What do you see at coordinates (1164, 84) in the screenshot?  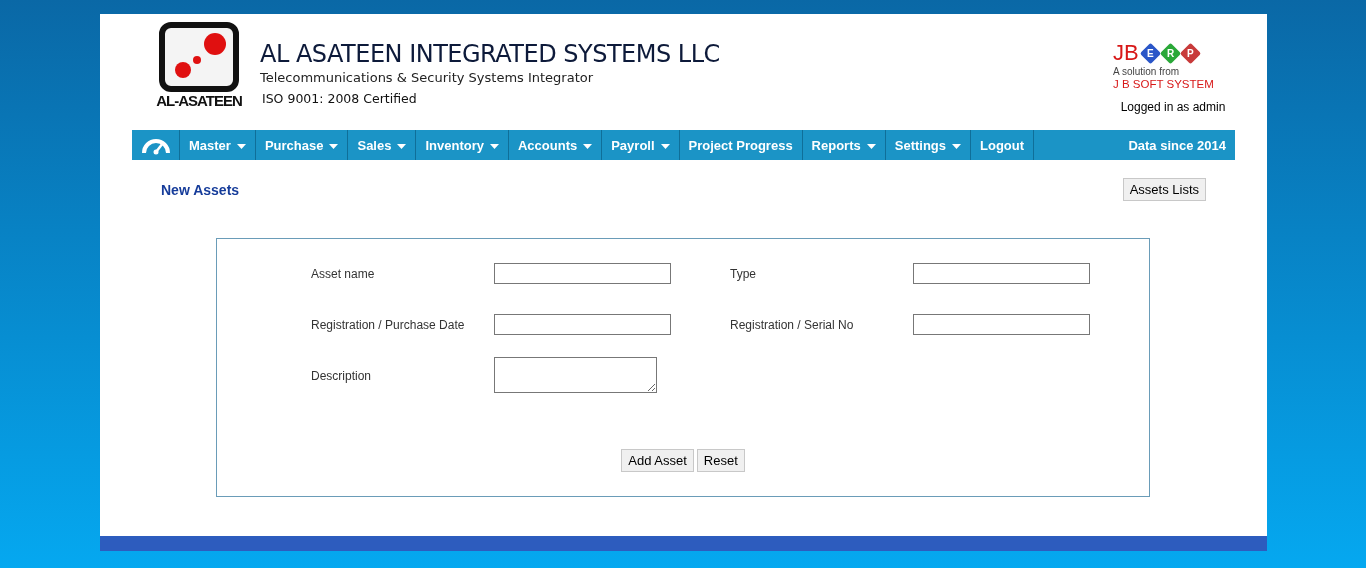 I see `erp-vendor: J B SOFT SYSTEM` at bounding box center [1164, 84].